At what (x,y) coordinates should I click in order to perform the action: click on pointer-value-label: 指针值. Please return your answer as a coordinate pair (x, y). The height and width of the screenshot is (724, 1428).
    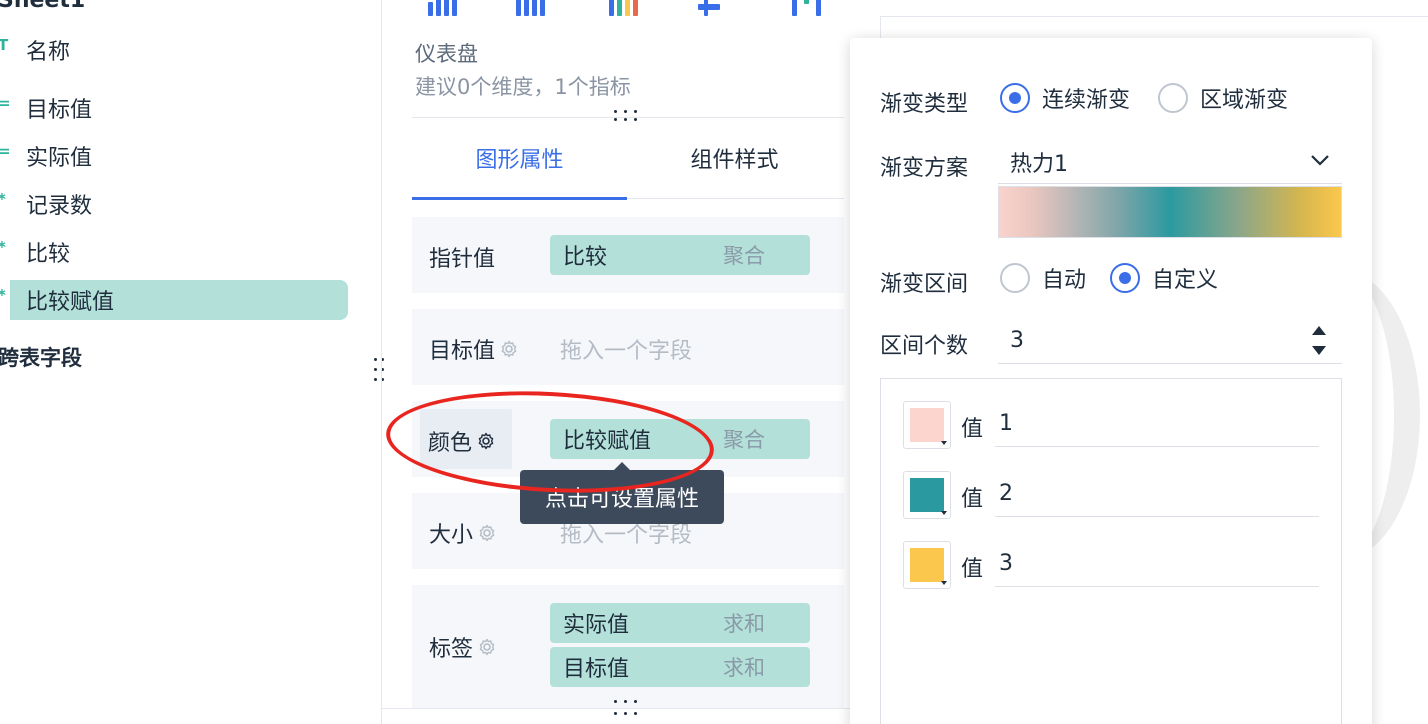
    Looking at the image, I should click on (462, 259).